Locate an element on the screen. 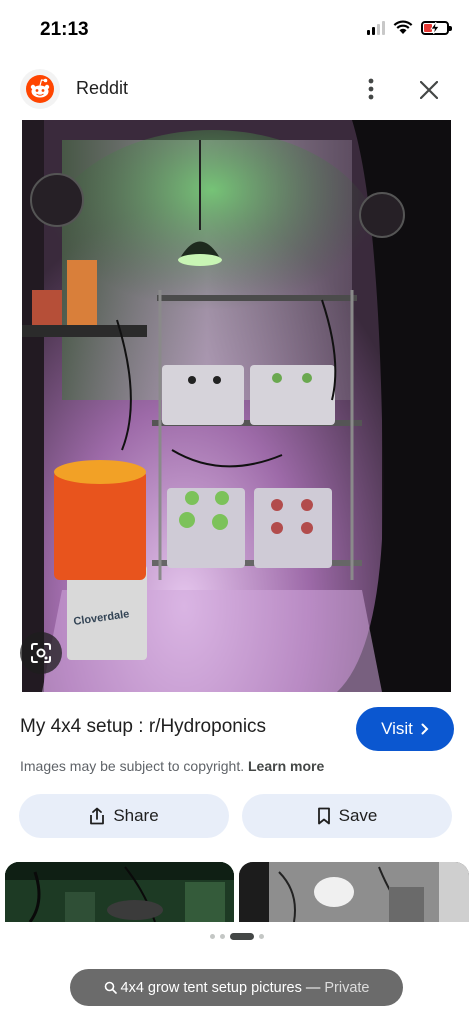  bookmark-icon is located at coordinates (323, 816).